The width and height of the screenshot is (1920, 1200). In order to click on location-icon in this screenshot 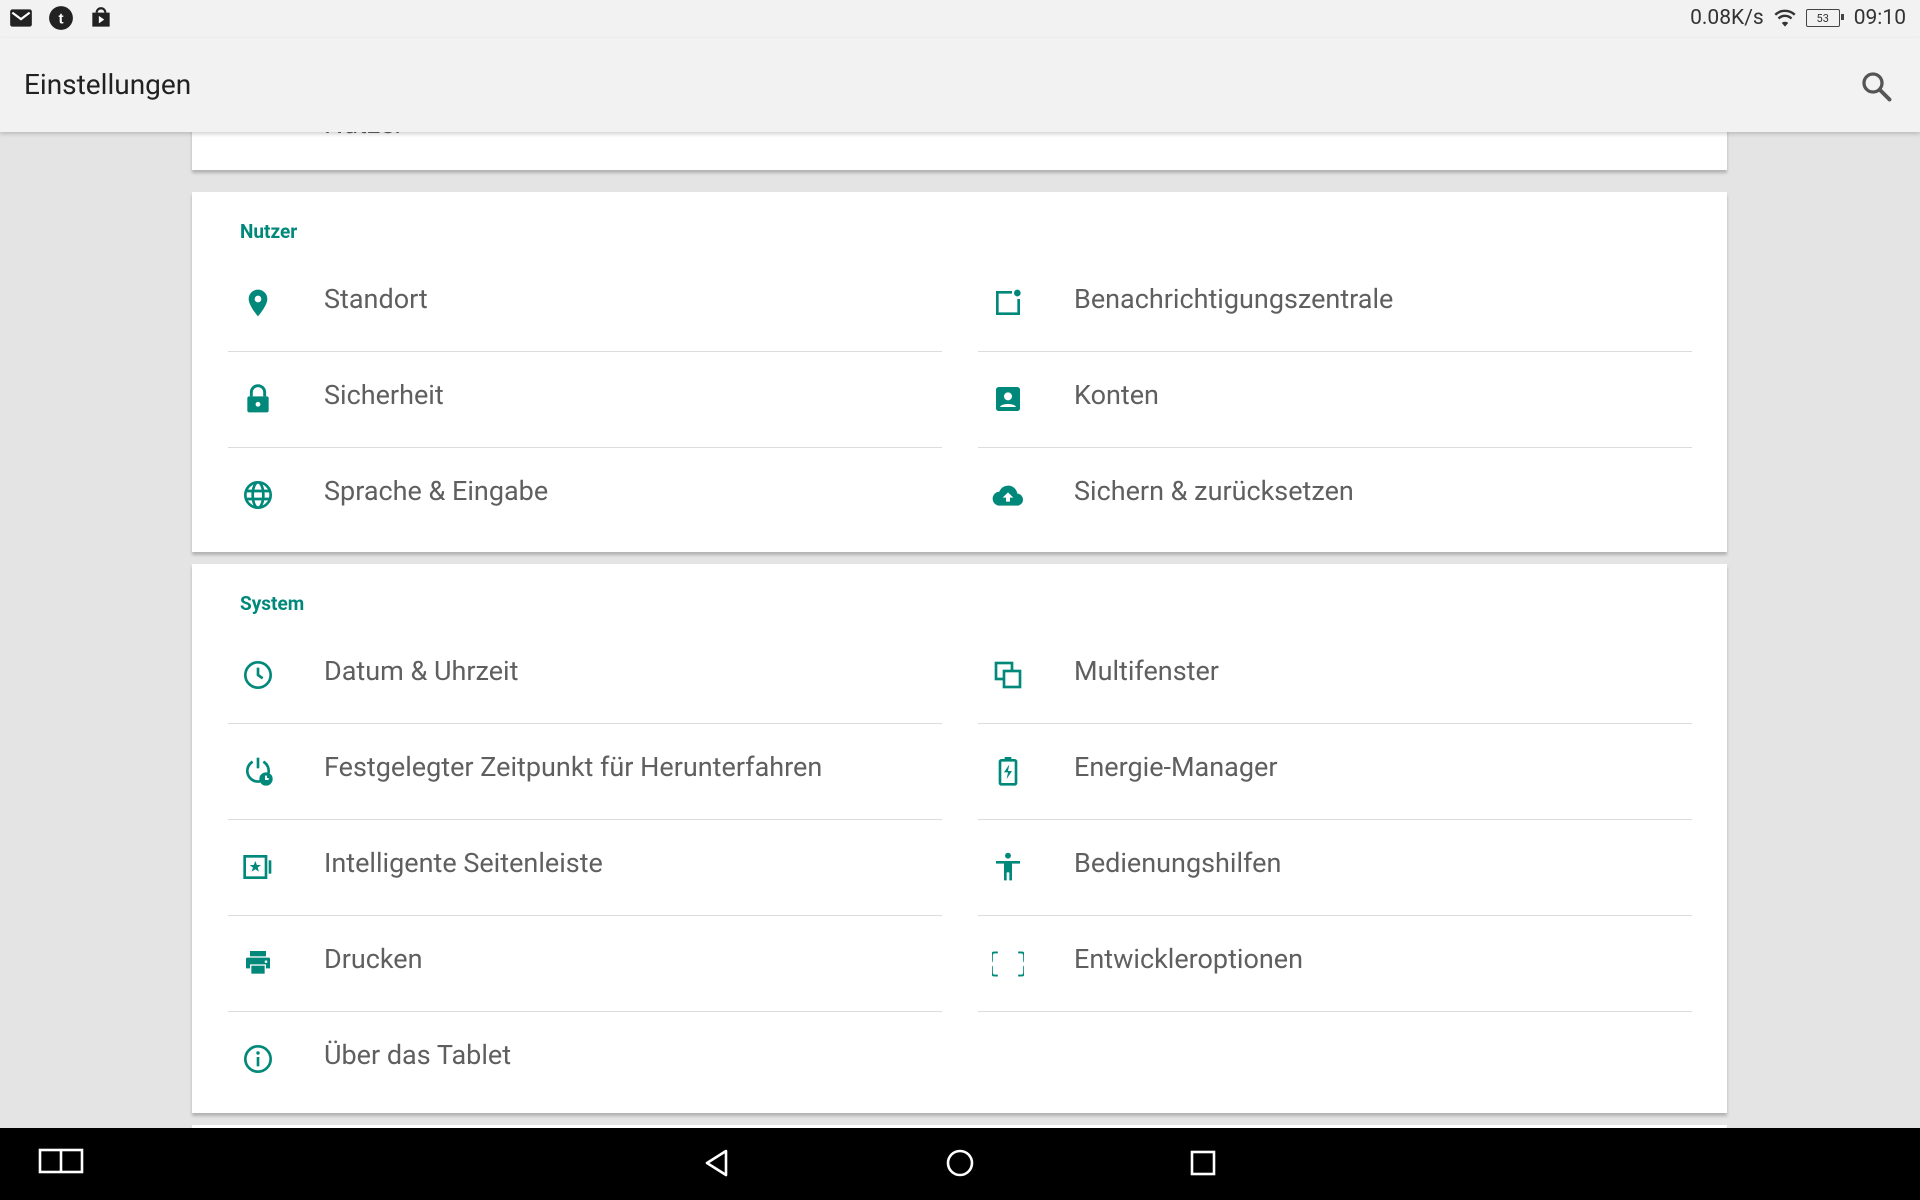, I will do `click(258, 303)`.